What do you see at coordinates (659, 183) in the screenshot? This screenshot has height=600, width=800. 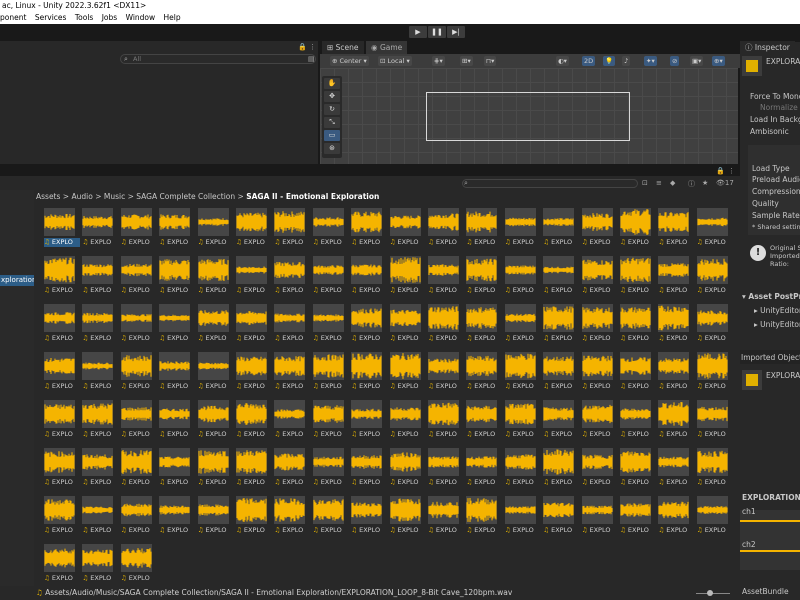 I see `filter-by-label-icon: ≡` at bounding box center [659, 183].